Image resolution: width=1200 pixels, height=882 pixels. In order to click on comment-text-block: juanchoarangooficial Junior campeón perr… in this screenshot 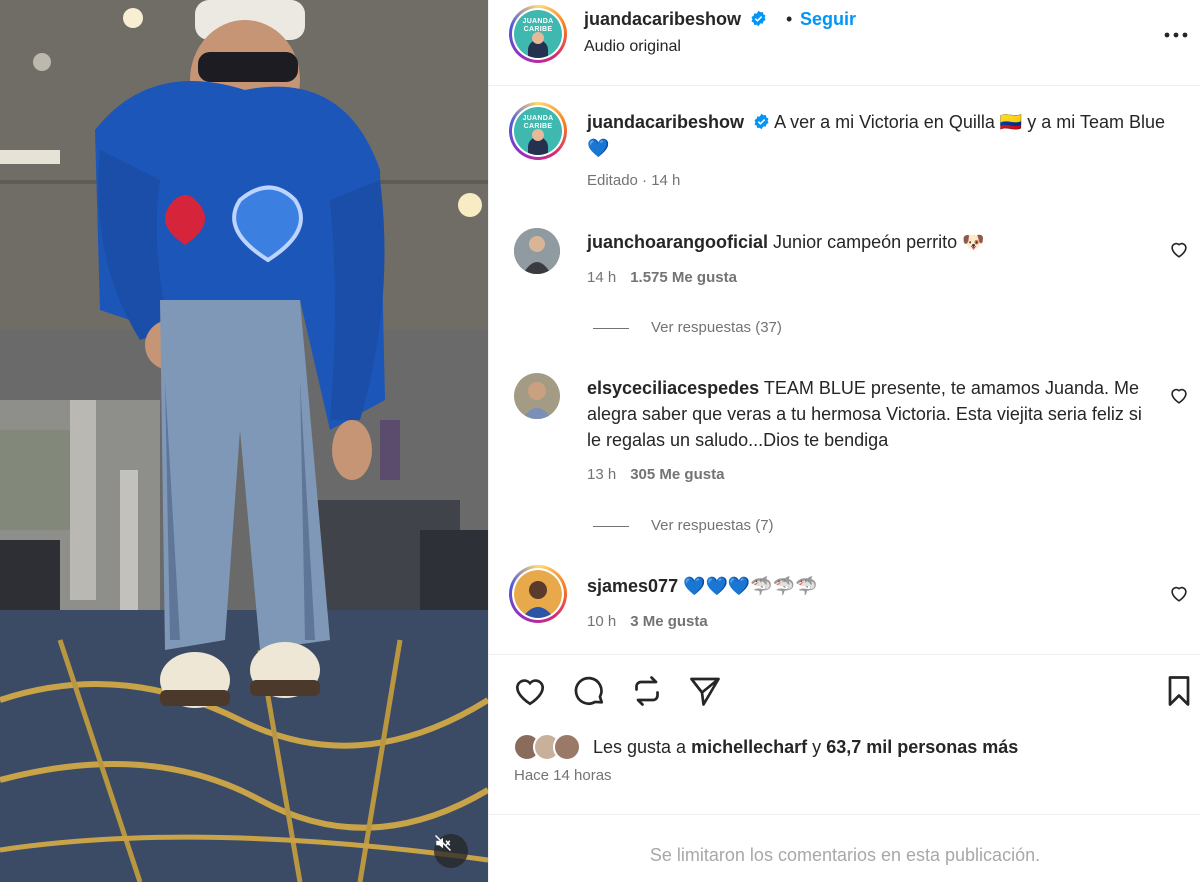, I will do `click(877, 242)`.